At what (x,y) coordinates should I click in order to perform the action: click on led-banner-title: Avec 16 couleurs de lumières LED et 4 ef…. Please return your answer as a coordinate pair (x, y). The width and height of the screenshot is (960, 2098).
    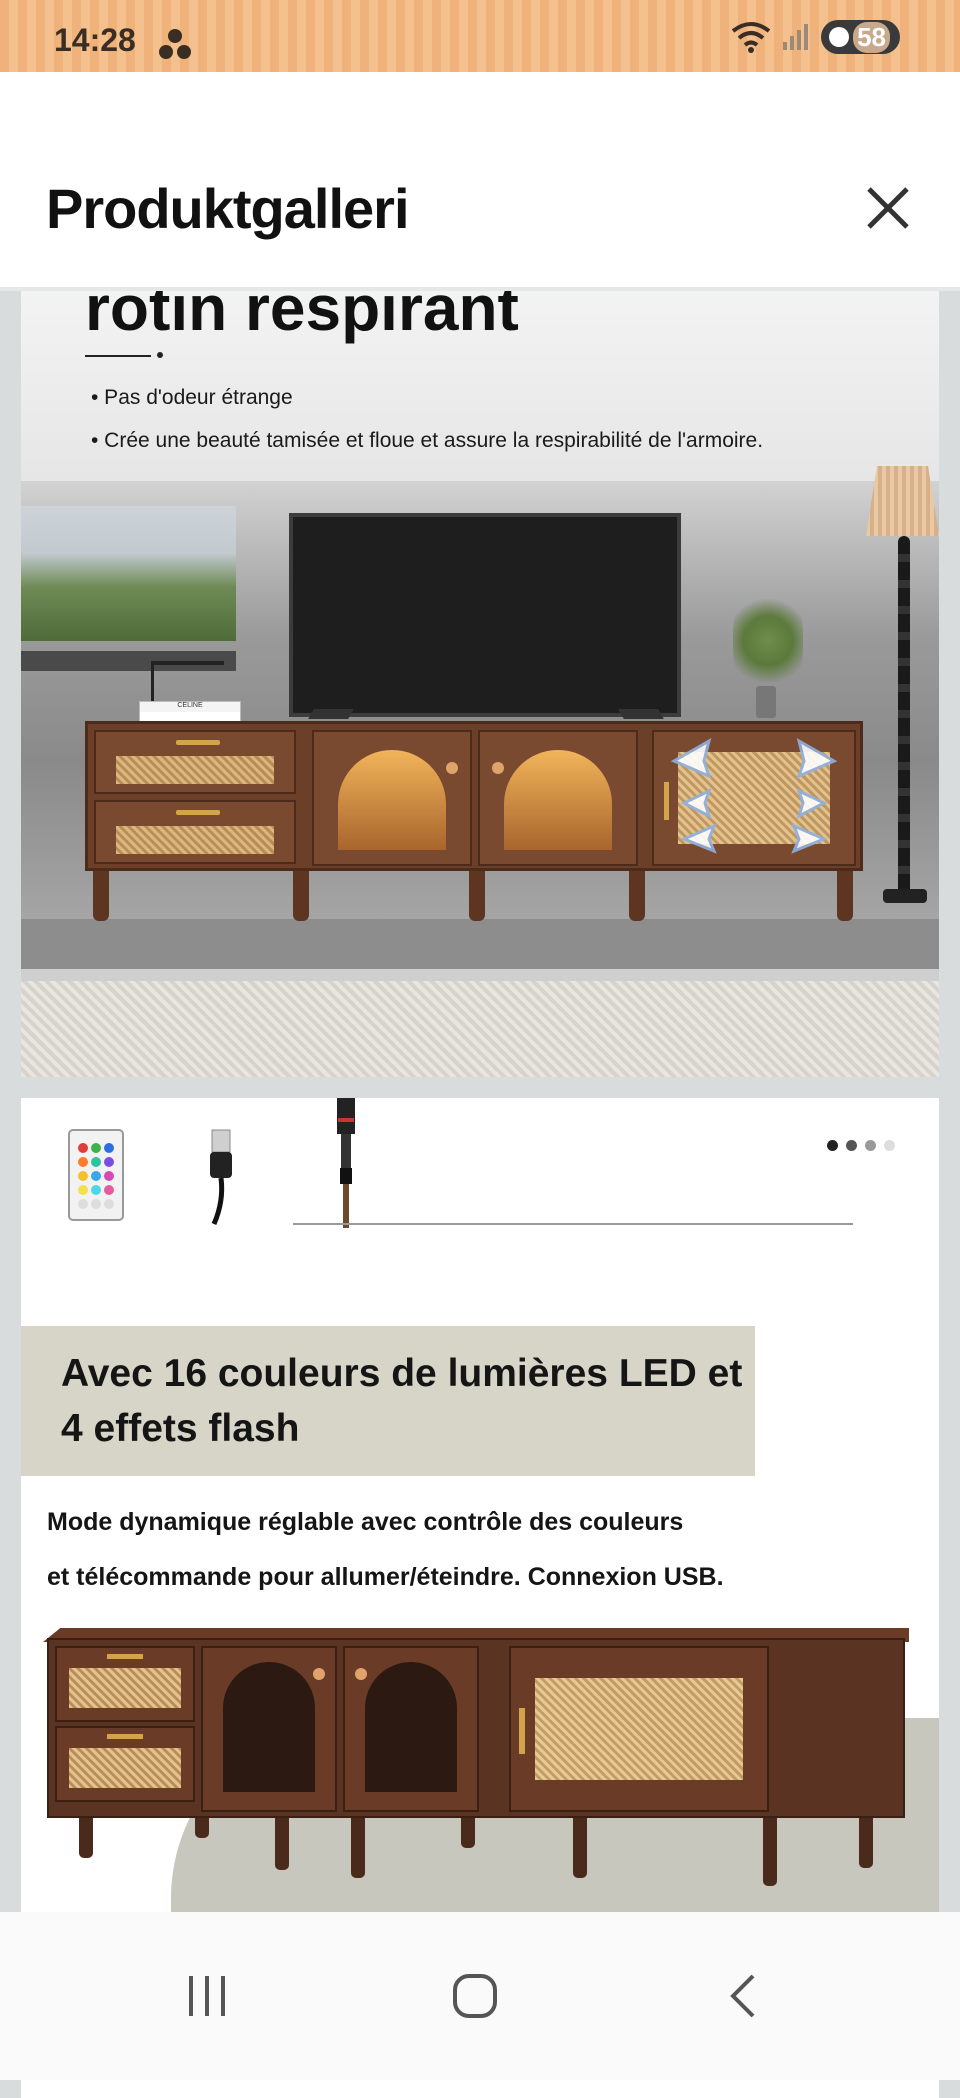
    Looking at the image, I should click on (402, 1401).